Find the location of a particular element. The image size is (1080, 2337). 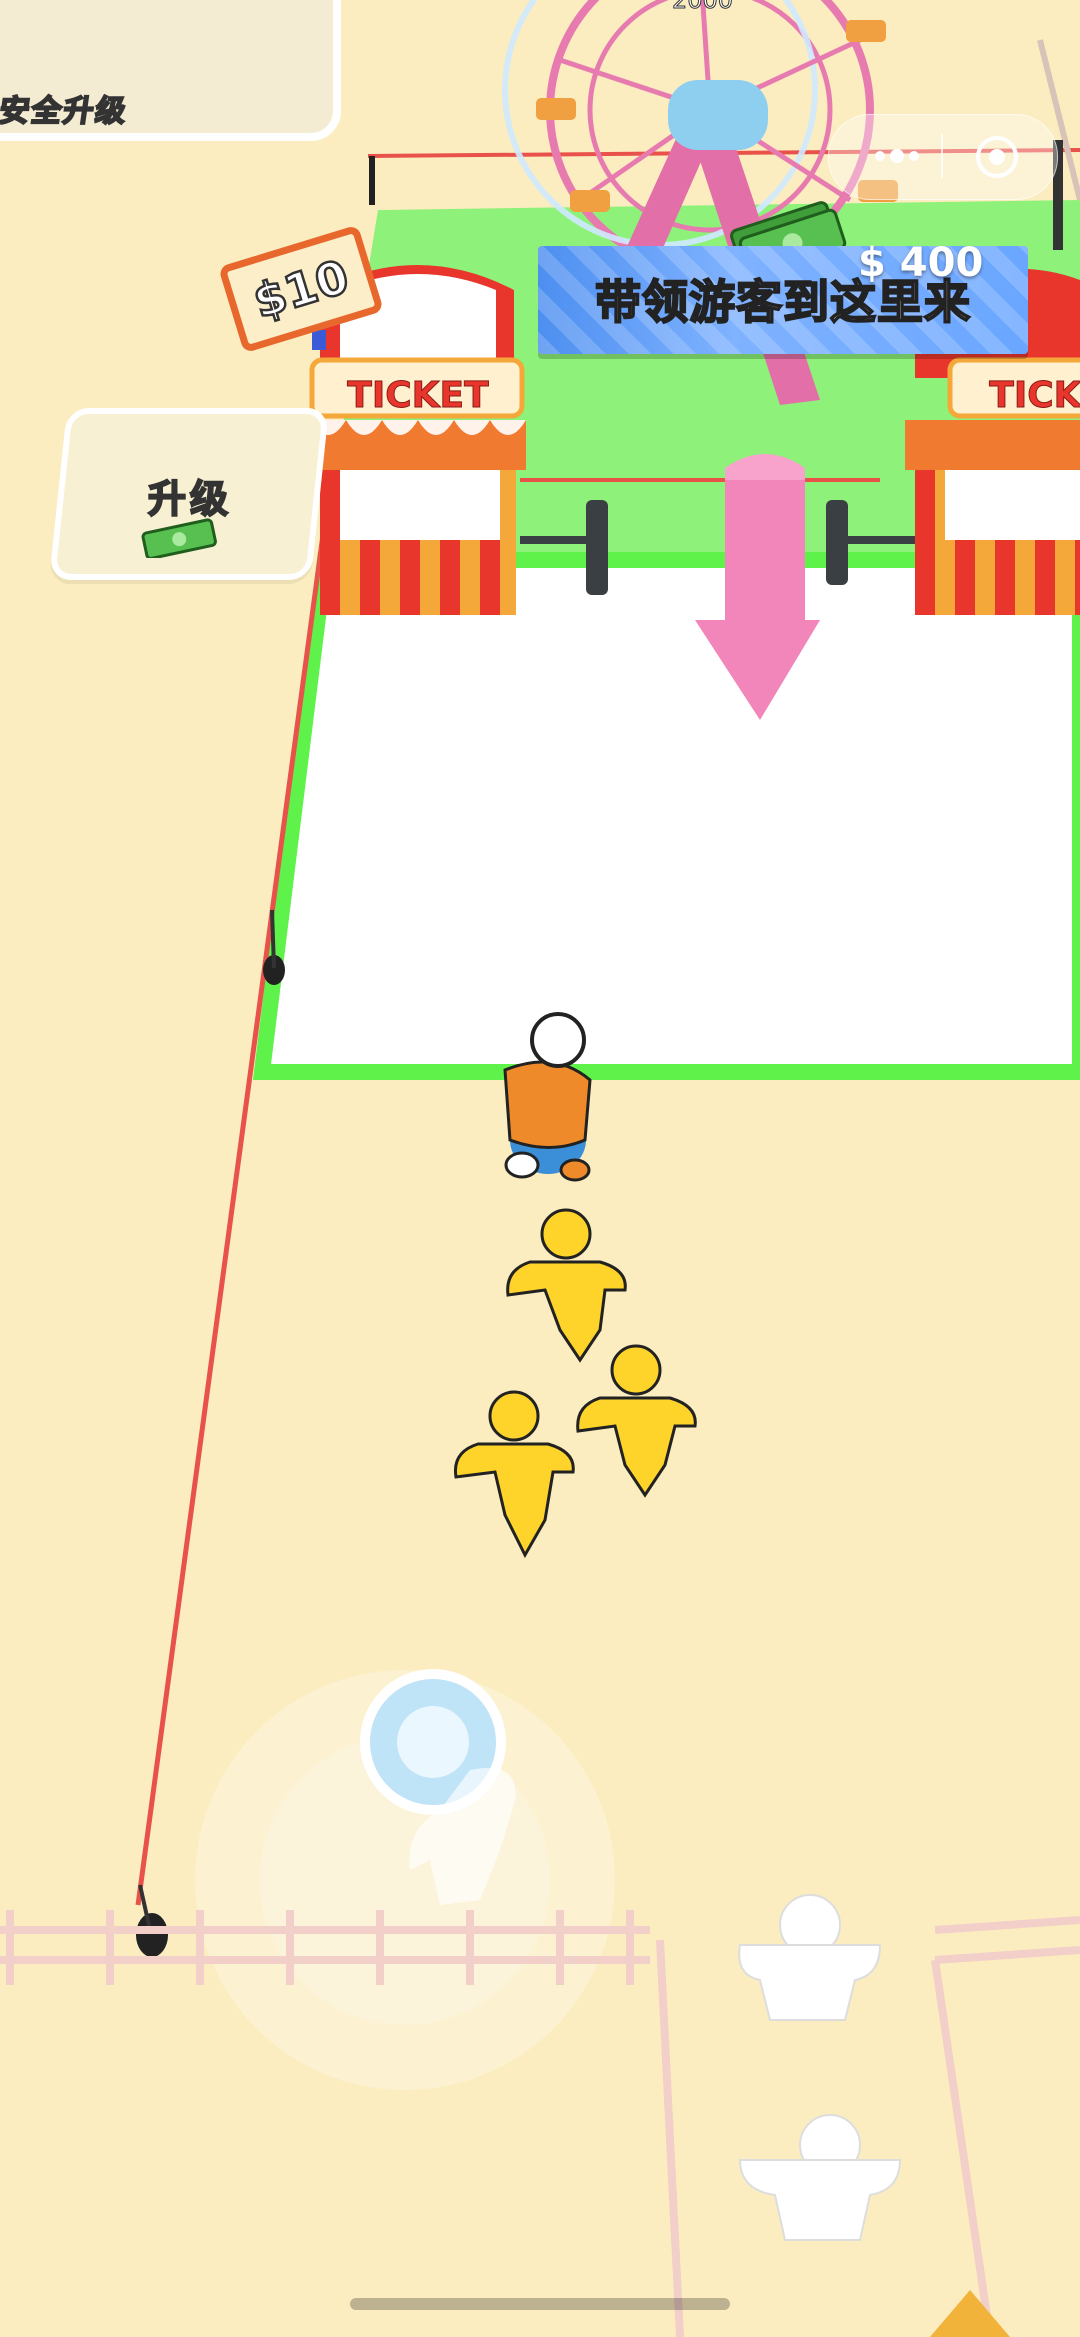

money-symbol: $ is located at coordinates (872, 263).